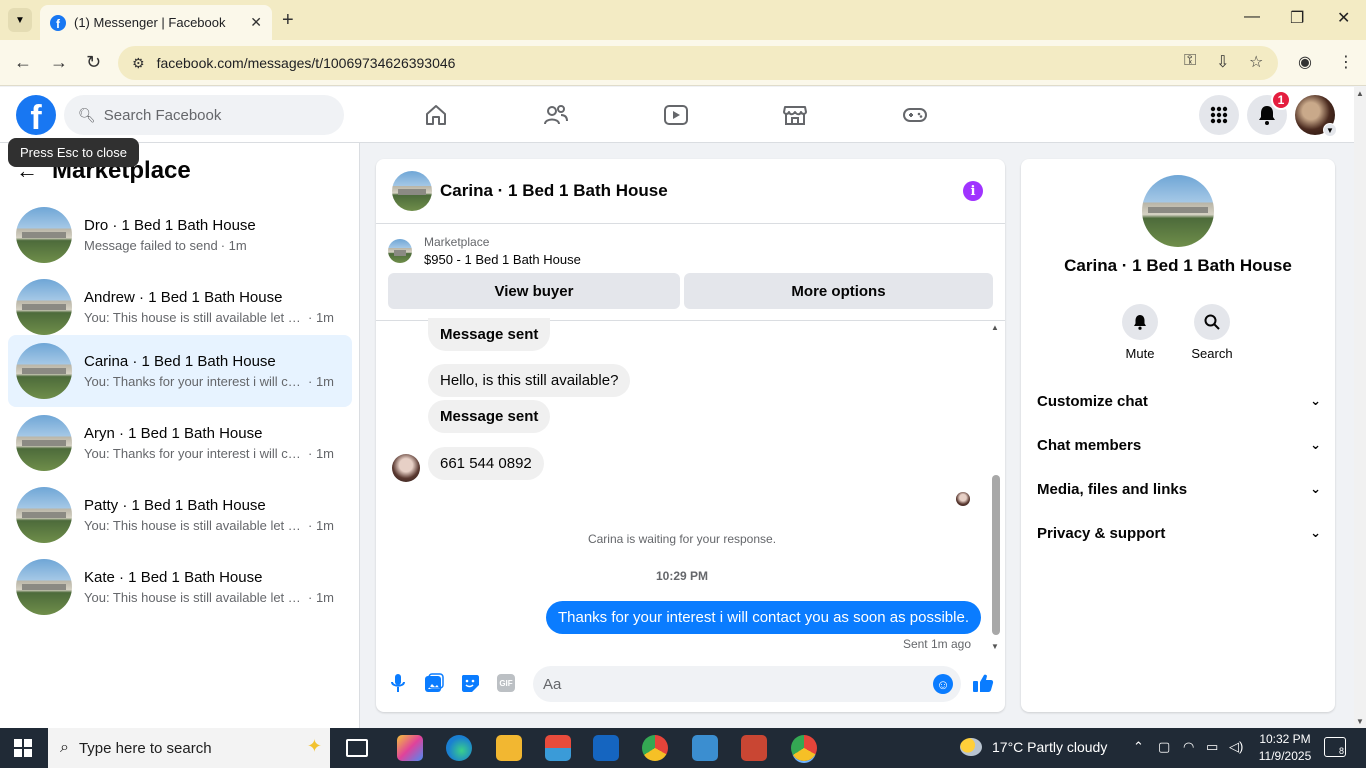  What do you see at coordinates (1179, 445) in the screenshot?
I see `chat-members-row: Chat members ⌄` at bounding box center [1179, 445].